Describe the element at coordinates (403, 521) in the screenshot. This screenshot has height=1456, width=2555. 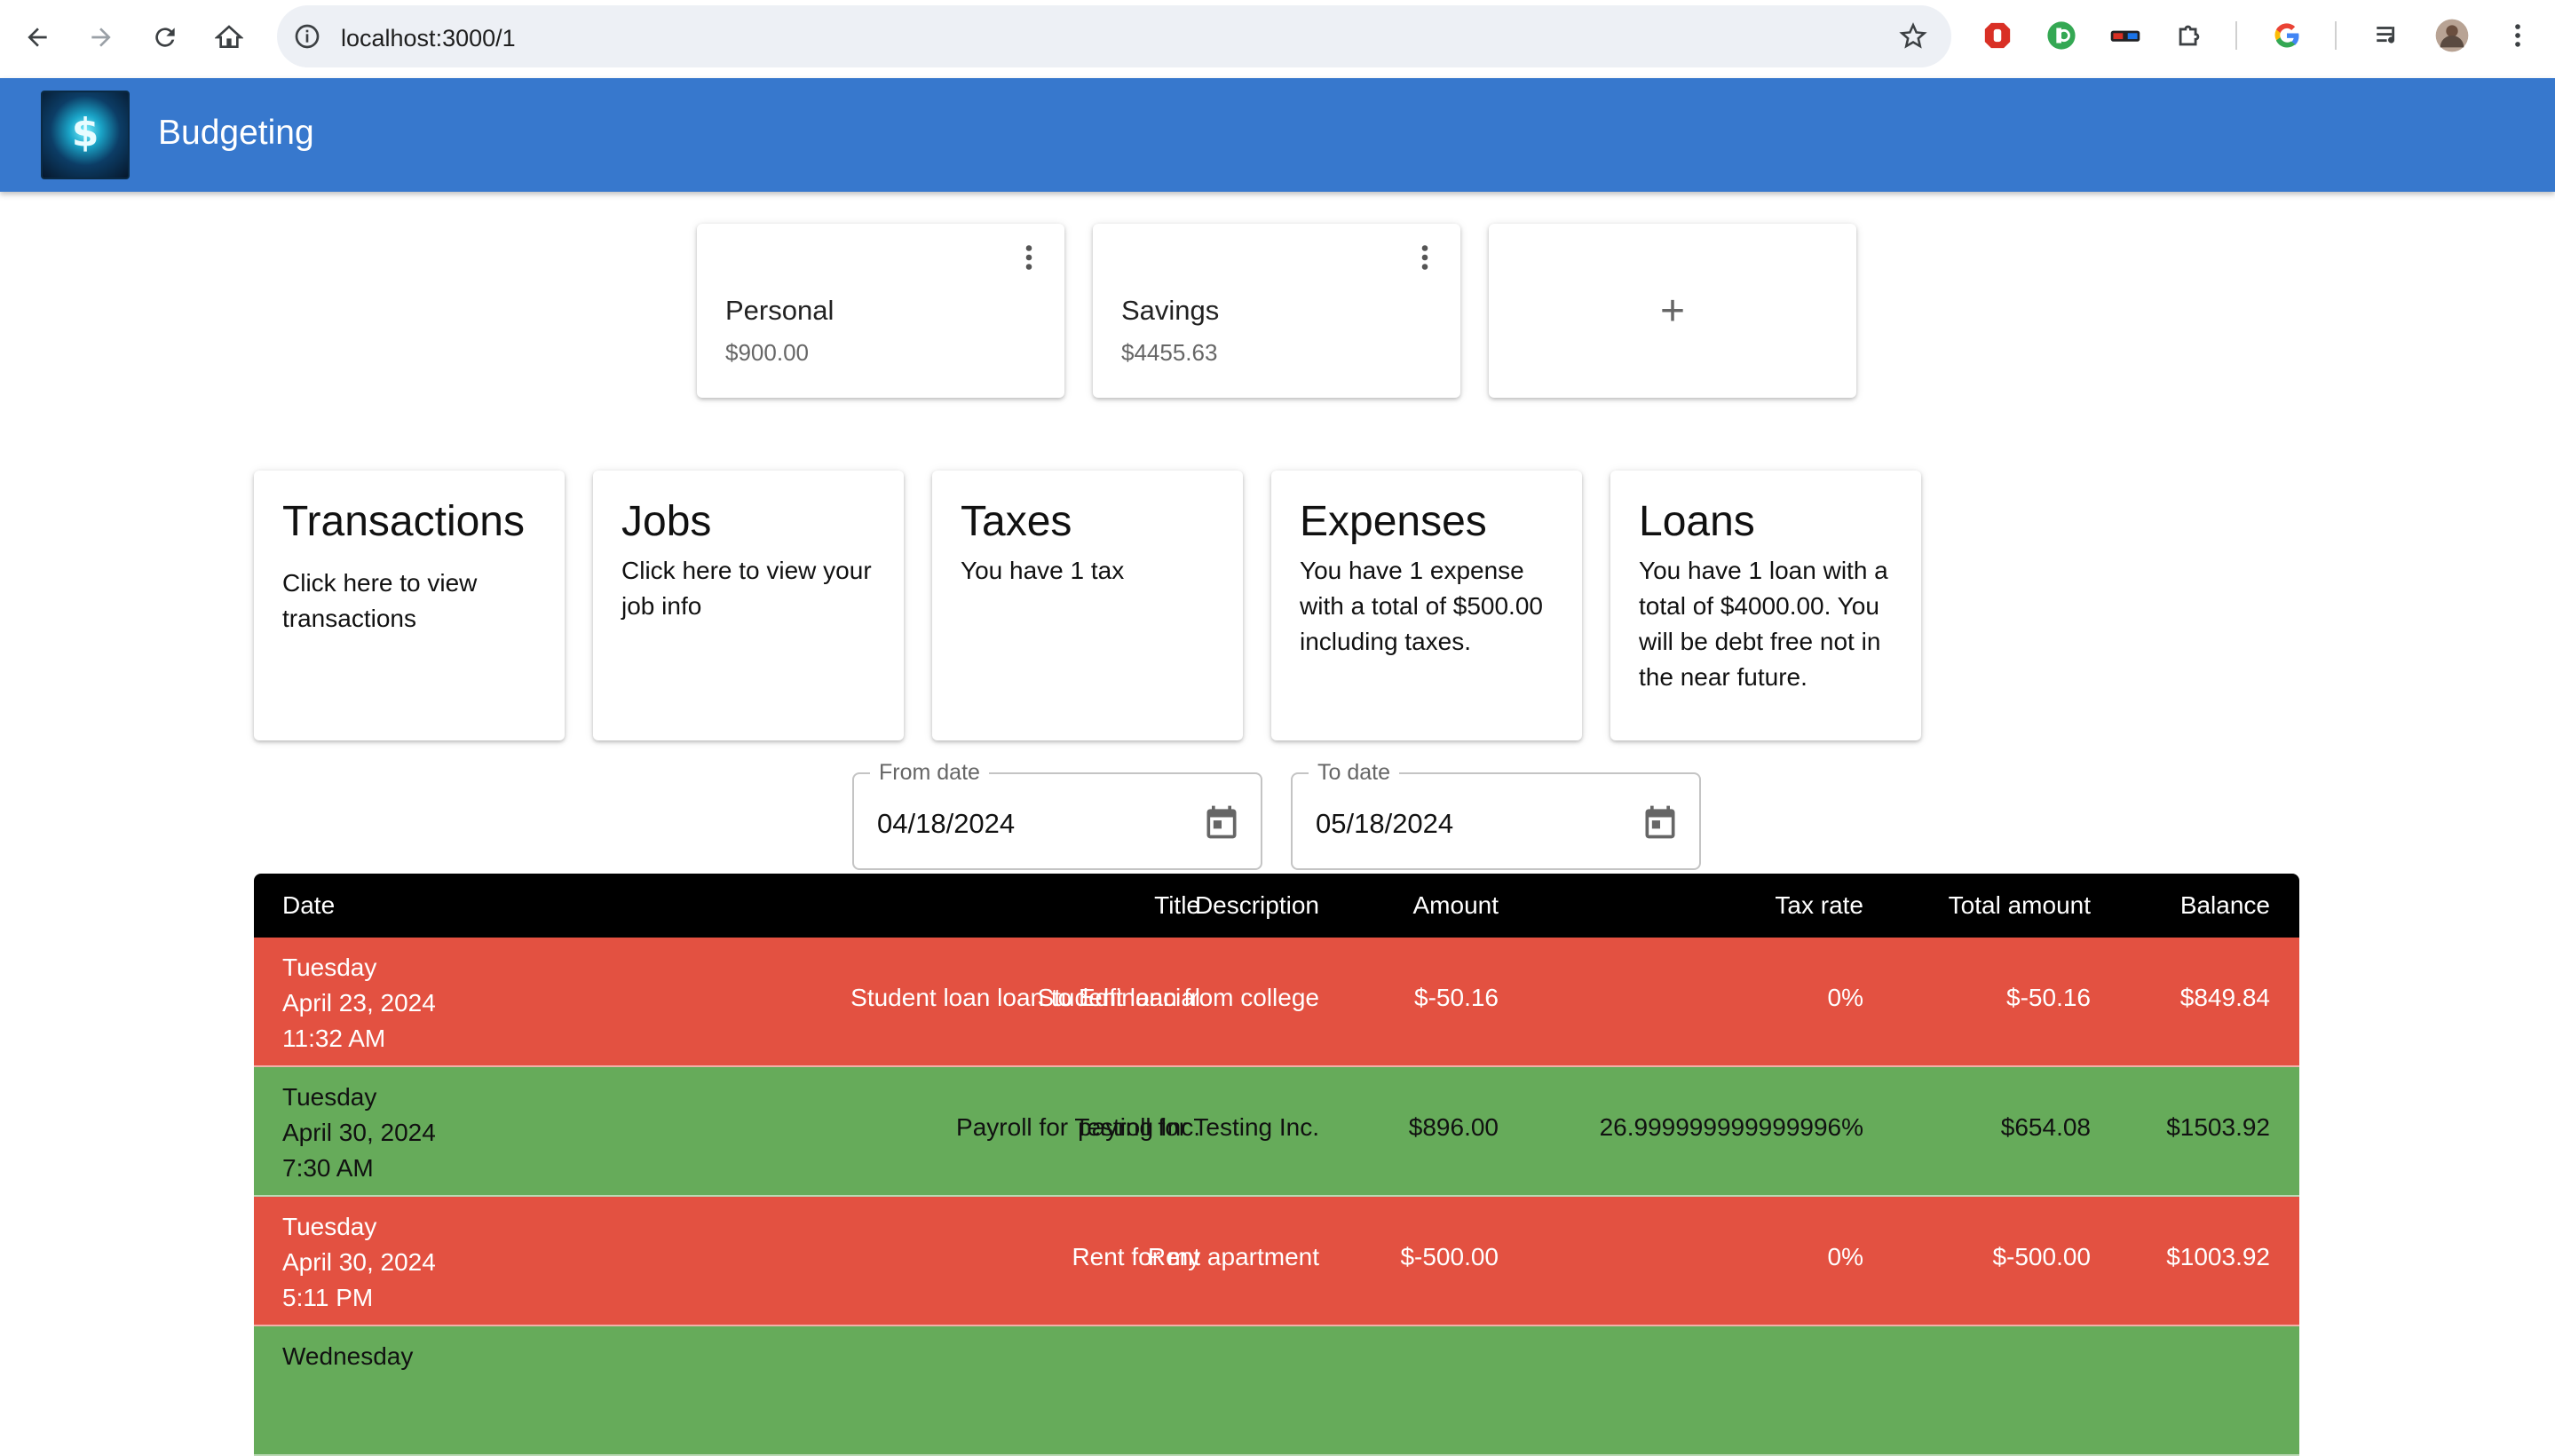
I see `card-title: Transactions` at that location.